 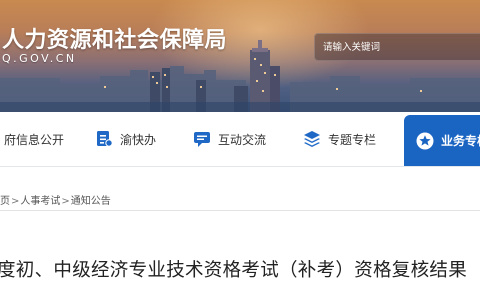 I want to click on nav-item-business: 业务专栏, so click(x=442, y=140).